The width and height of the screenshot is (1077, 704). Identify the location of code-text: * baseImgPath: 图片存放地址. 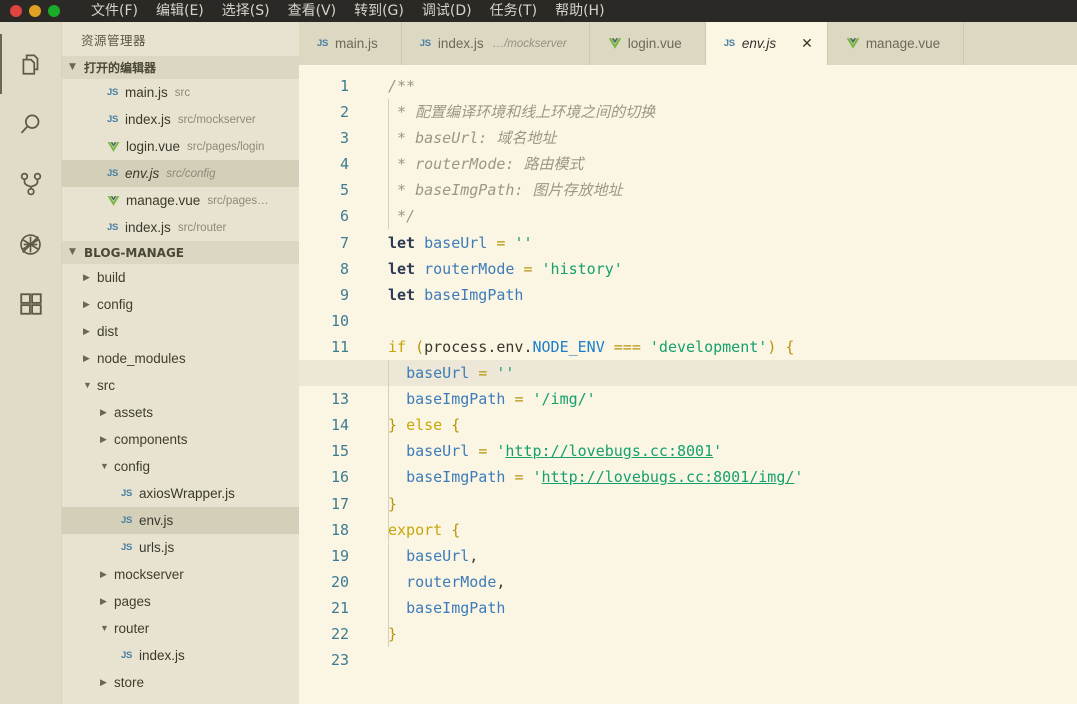
(505, 190).